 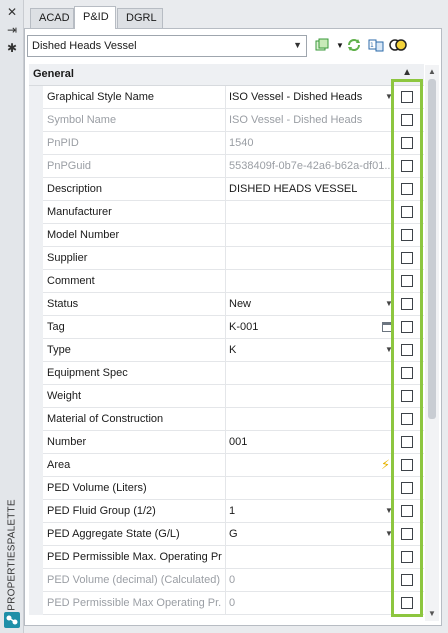 What do you see at coordinates (432, 72) in the screenshot?
I see `scroll-up-icon: ▲` at bounding box center [432, 72].